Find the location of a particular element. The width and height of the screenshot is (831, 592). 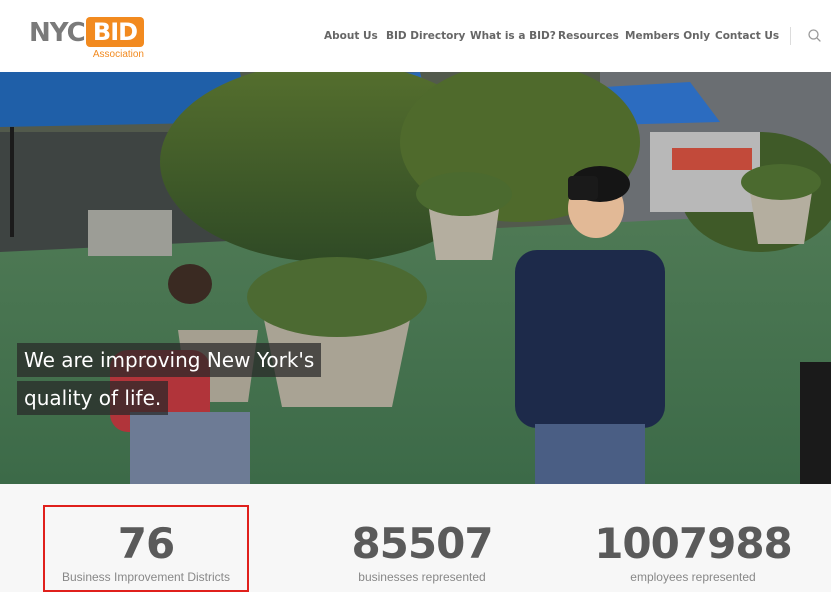

stat-businesses-number: 85507 is located at coordinates (422, 543).